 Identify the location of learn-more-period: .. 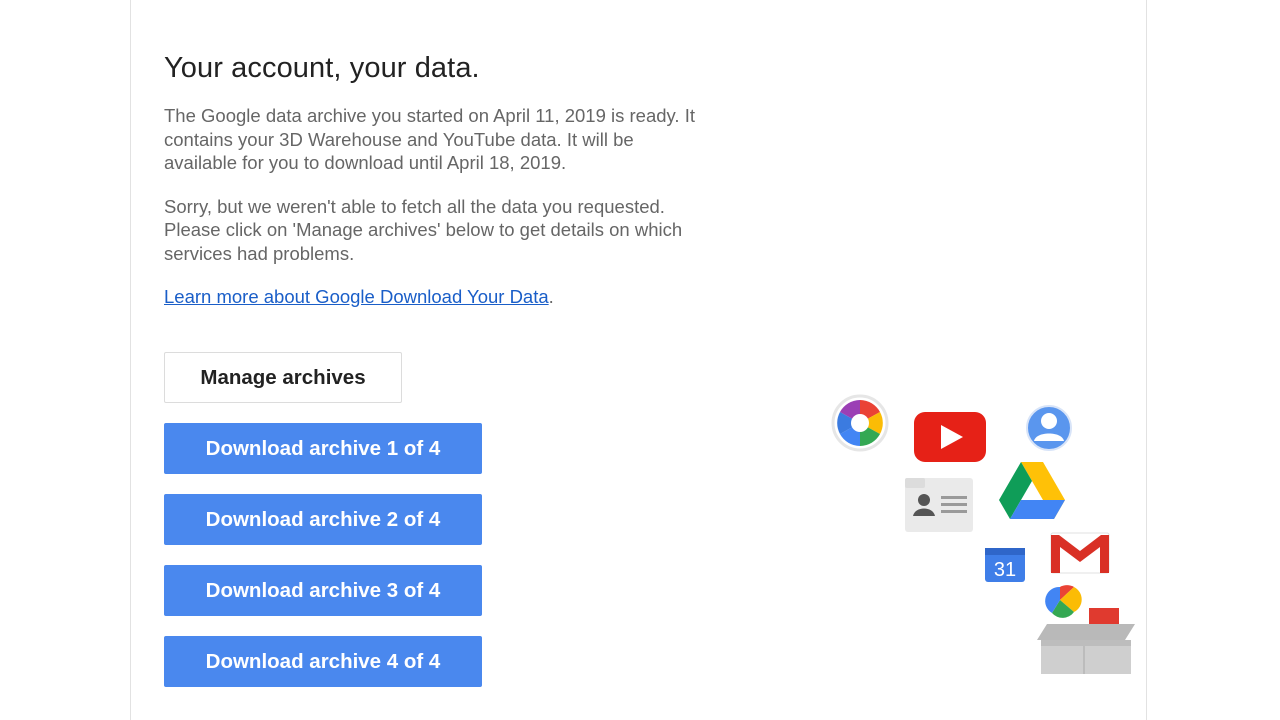
(551, 296).